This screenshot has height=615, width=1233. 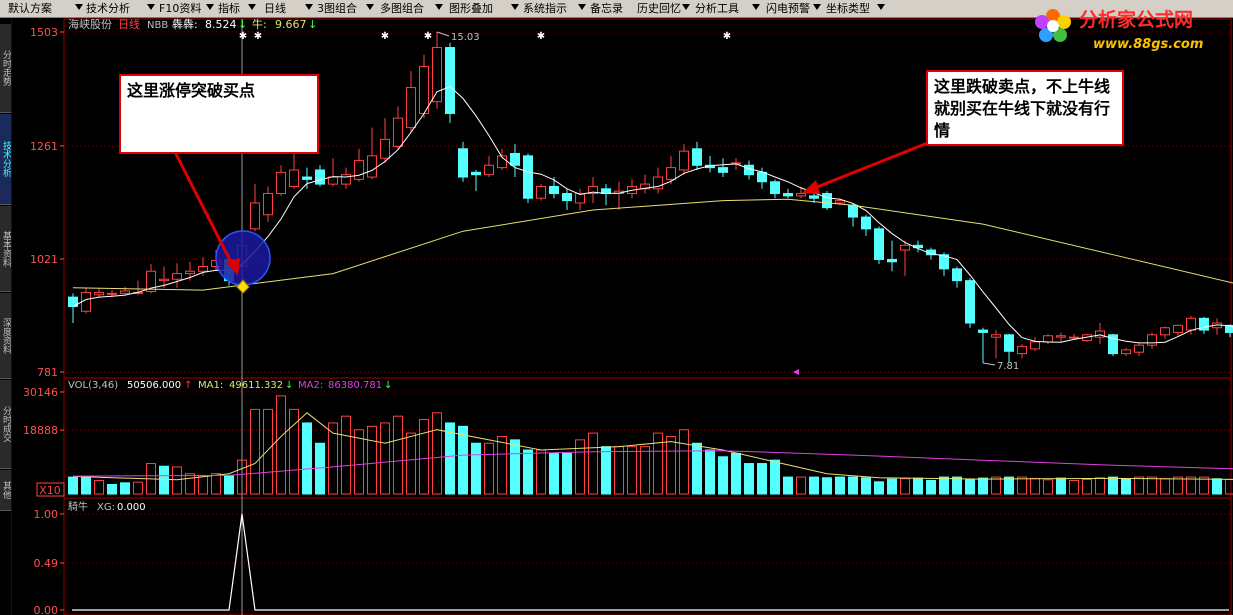 I want to click on vol-tick-label: 30146, so click(x=40, y=392).